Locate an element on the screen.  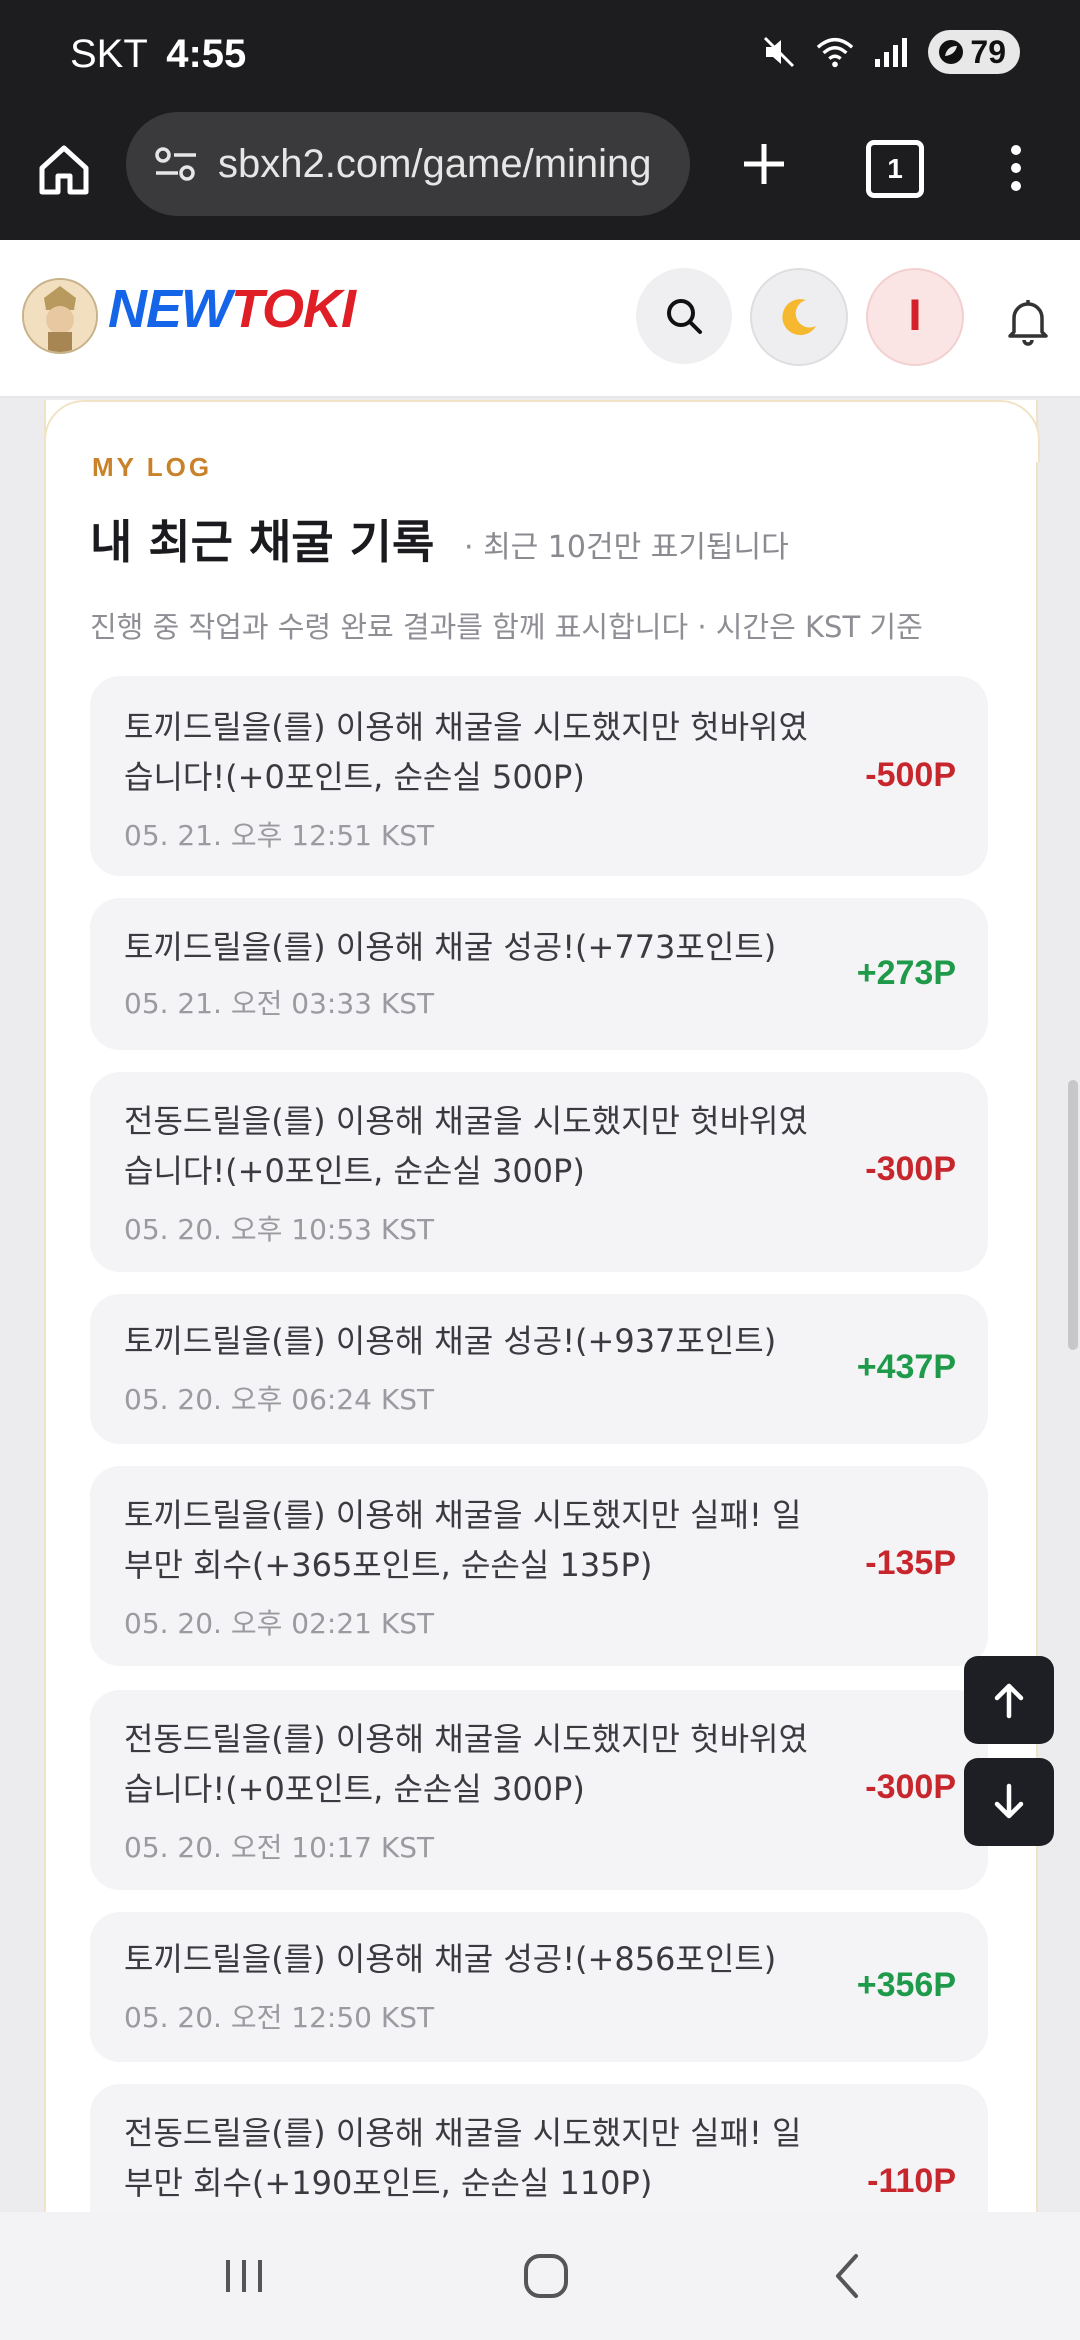
moon-icon is located at coordinates (799, 317).